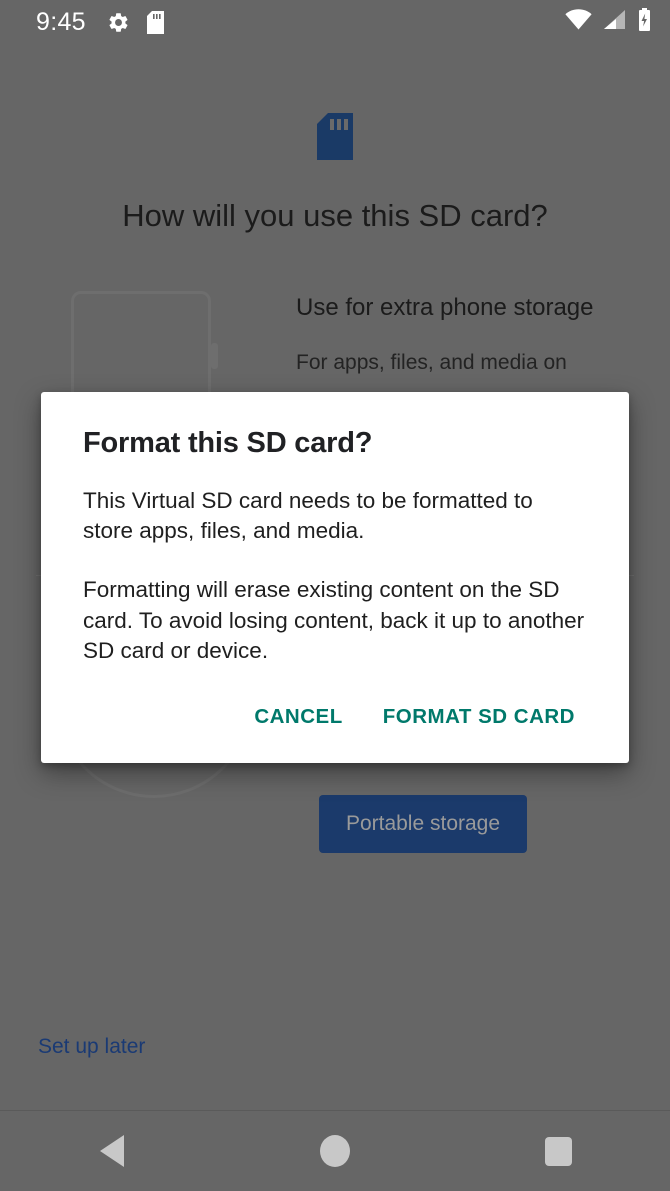  Describe the element at coordinates (298, 717) in the screenshot. I see `cancel-button: CANCEL` at that location.